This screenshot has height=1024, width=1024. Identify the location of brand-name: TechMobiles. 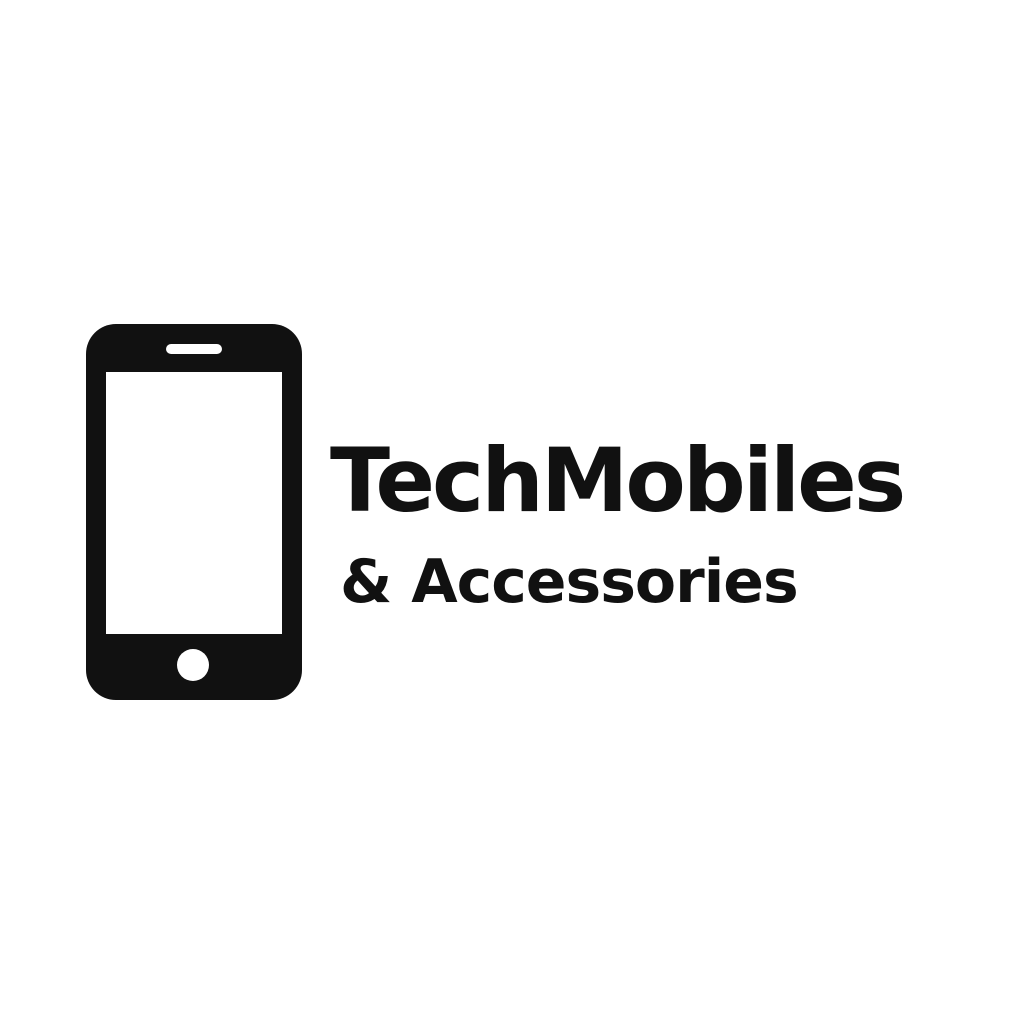
(618, 480).